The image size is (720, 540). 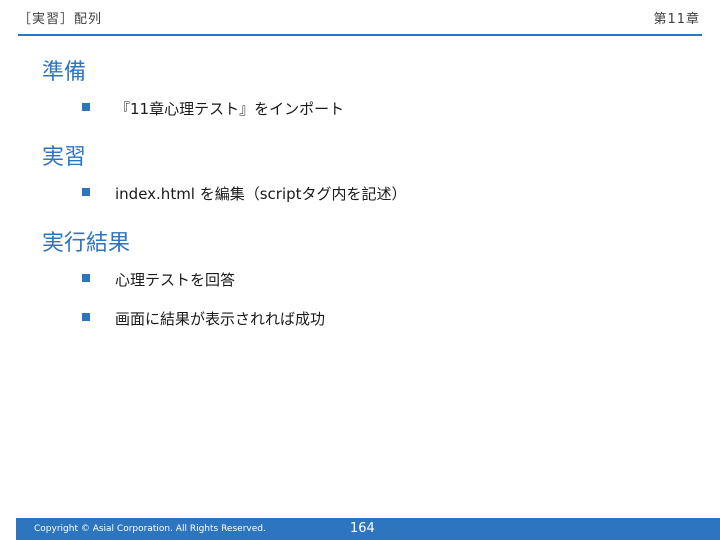 I want to click on bullet-text: 『11章心理テスト』をインポート, so click(x=230, y=109).